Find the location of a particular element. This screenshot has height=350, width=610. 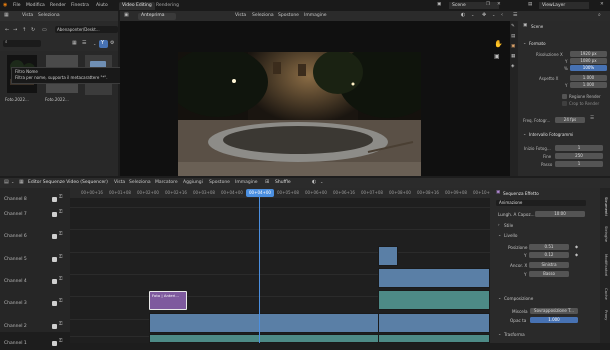

sidebar-tab-cache: Cache is located at coordinates (605, 294).